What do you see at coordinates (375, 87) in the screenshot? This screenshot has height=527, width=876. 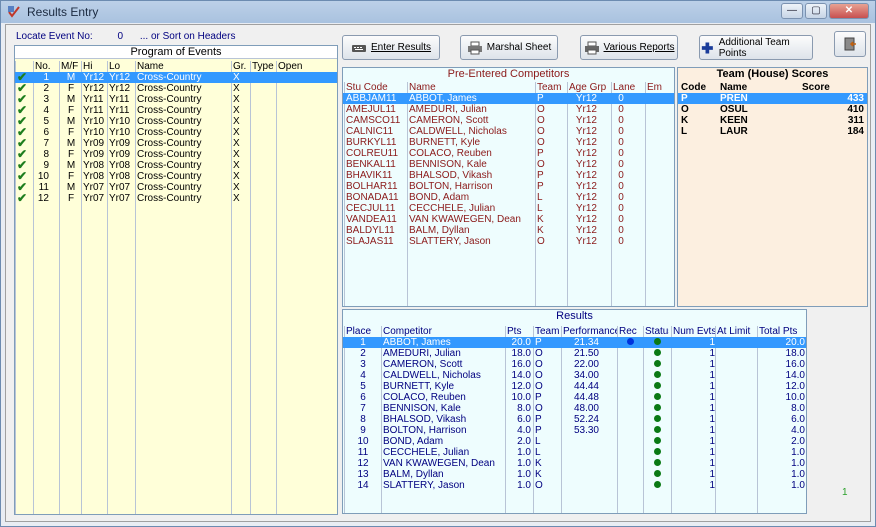 I see `column-header-stu-code: Stu Code` at bounding box center [375, 87].